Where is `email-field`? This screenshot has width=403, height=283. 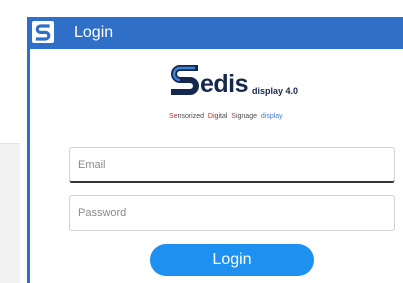
email-field is located at coordinates (232, 165).